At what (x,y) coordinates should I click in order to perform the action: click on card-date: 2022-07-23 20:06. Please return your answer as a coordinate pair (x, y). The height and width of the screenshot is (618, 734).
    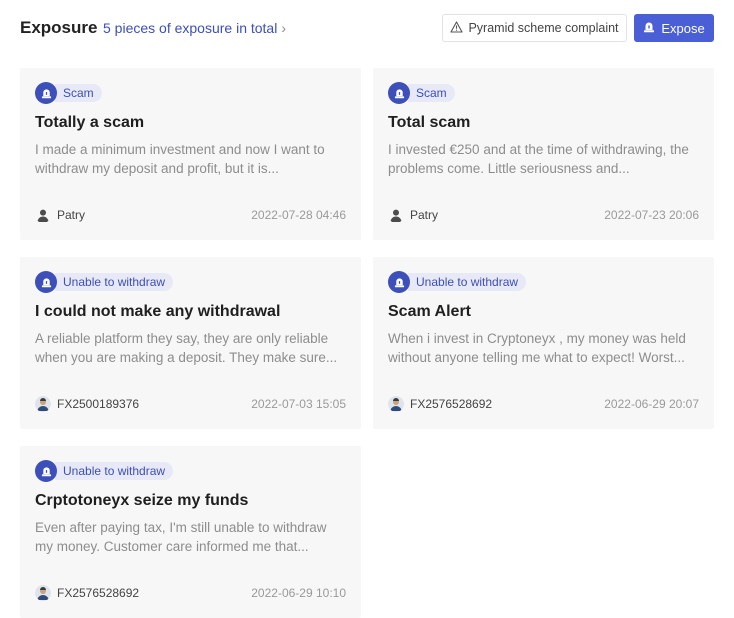
    Looking at the image, I should click on (651, 215).